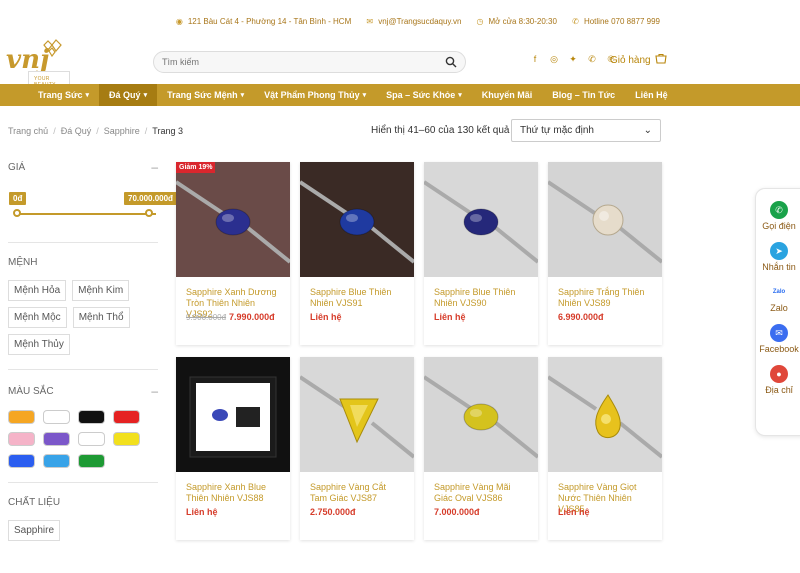 This screenshot has height=573, width=800. What do you see at coordinates (605, 293) in the screenshot?
I see `product-name: Sapphire Trắng Thiên Nhiên VJS89` at bounding box center [605, 293].